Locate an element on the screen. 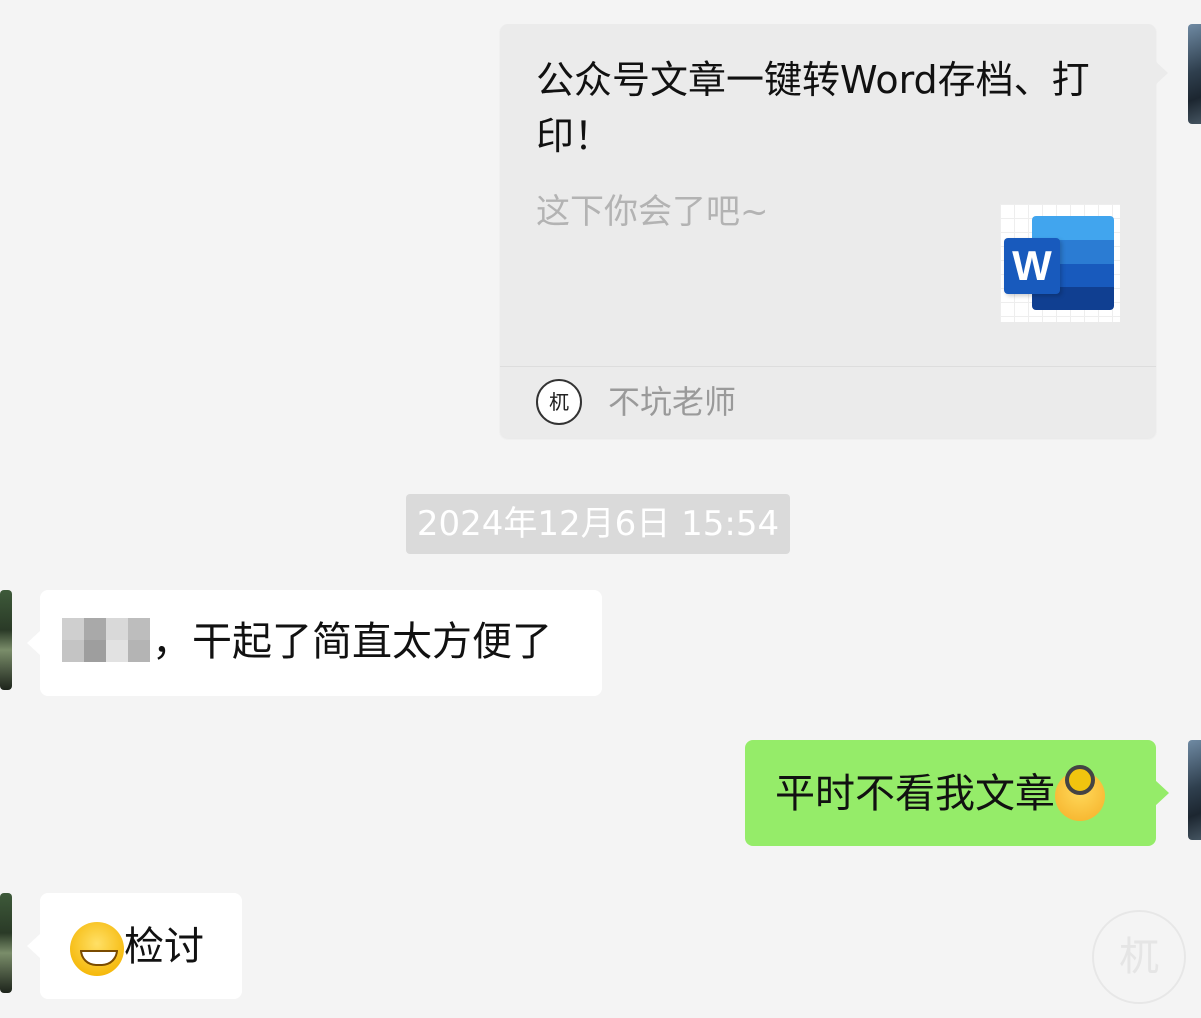 The image size is (1201, 1018). message-text: 平时不看我文章 is located at coordinates (915, 794).